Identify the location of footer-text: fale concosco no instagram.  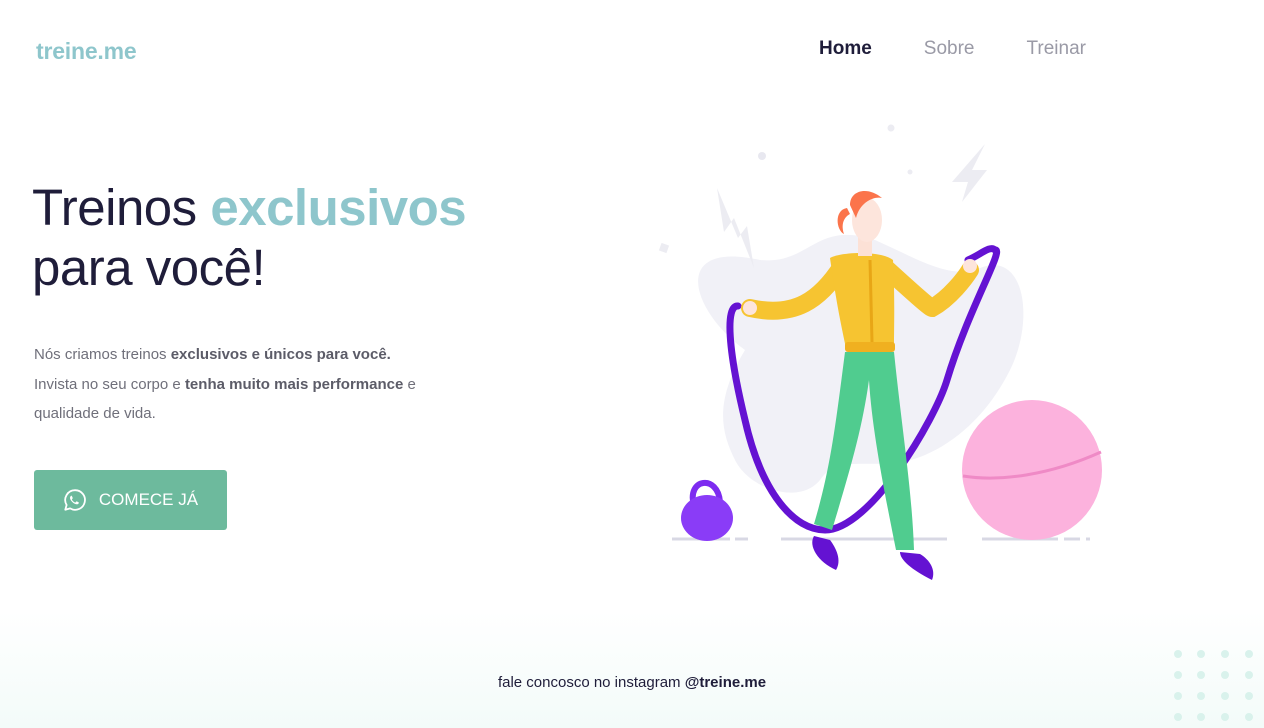
(591, 682).